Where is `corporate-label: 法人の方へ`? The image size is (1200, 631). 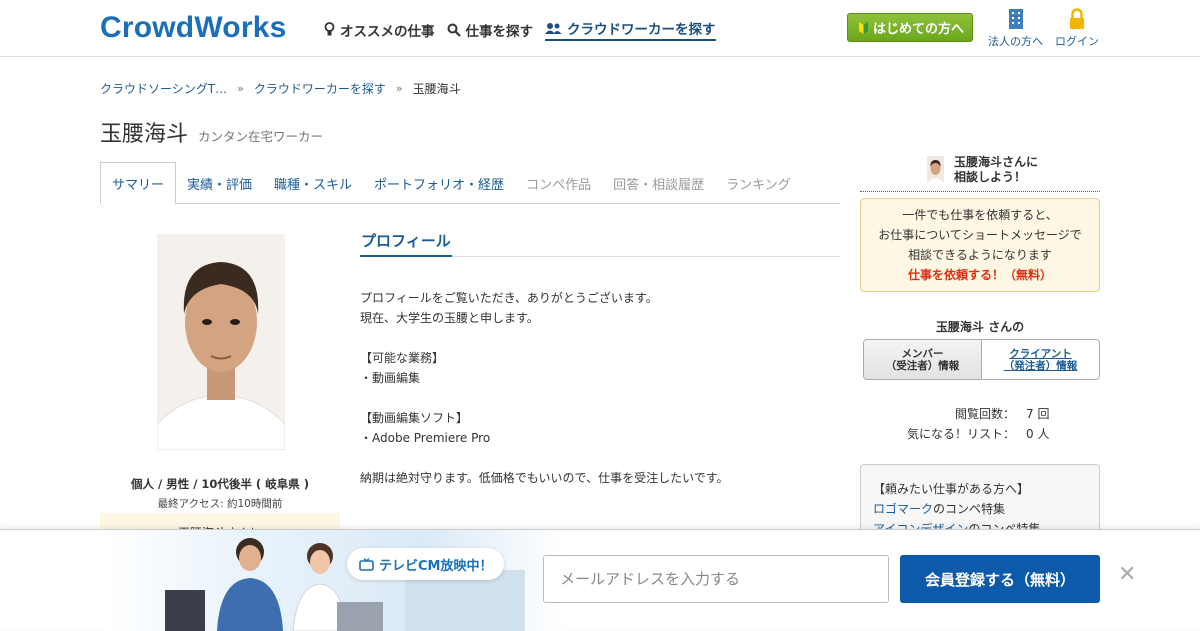 corporate-label: 法人の方へ is located at coordinates (1015, 41).